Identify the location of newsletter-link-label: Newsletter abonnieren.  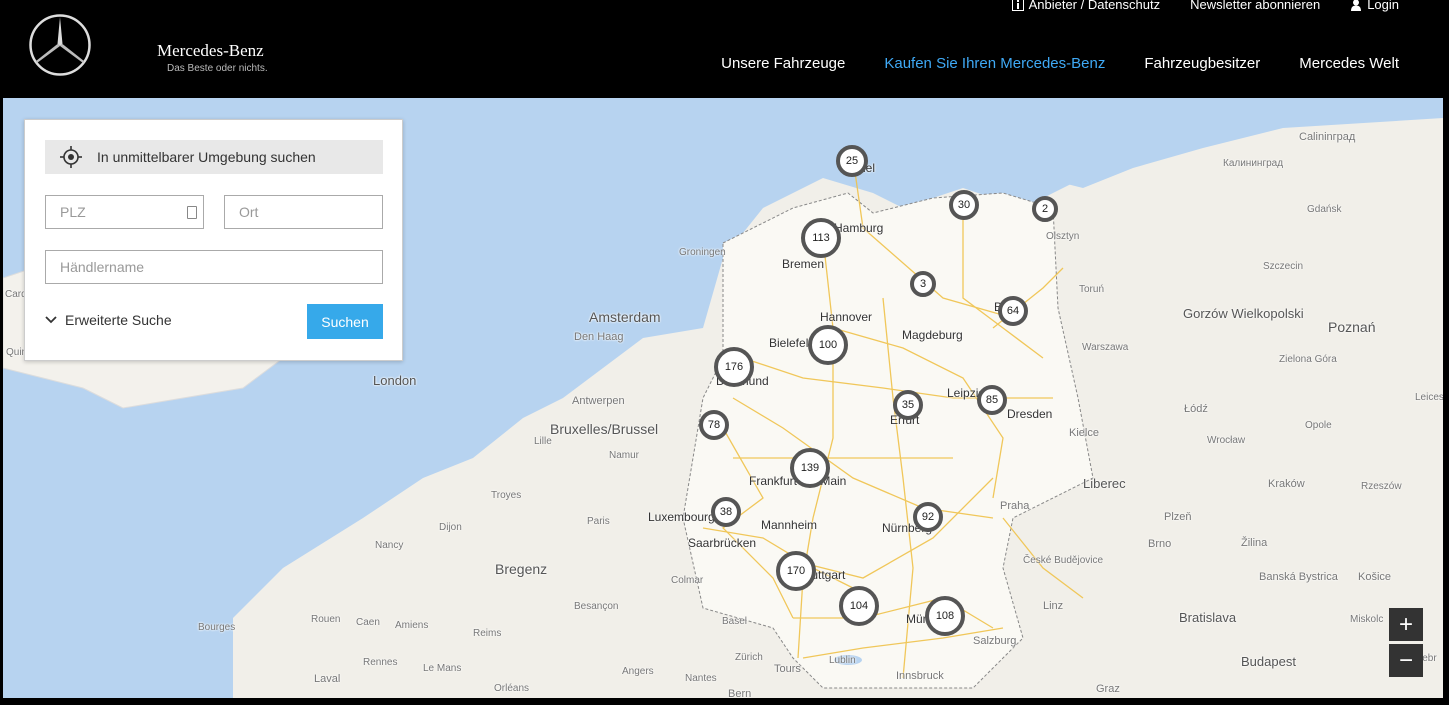
(1255, 6).